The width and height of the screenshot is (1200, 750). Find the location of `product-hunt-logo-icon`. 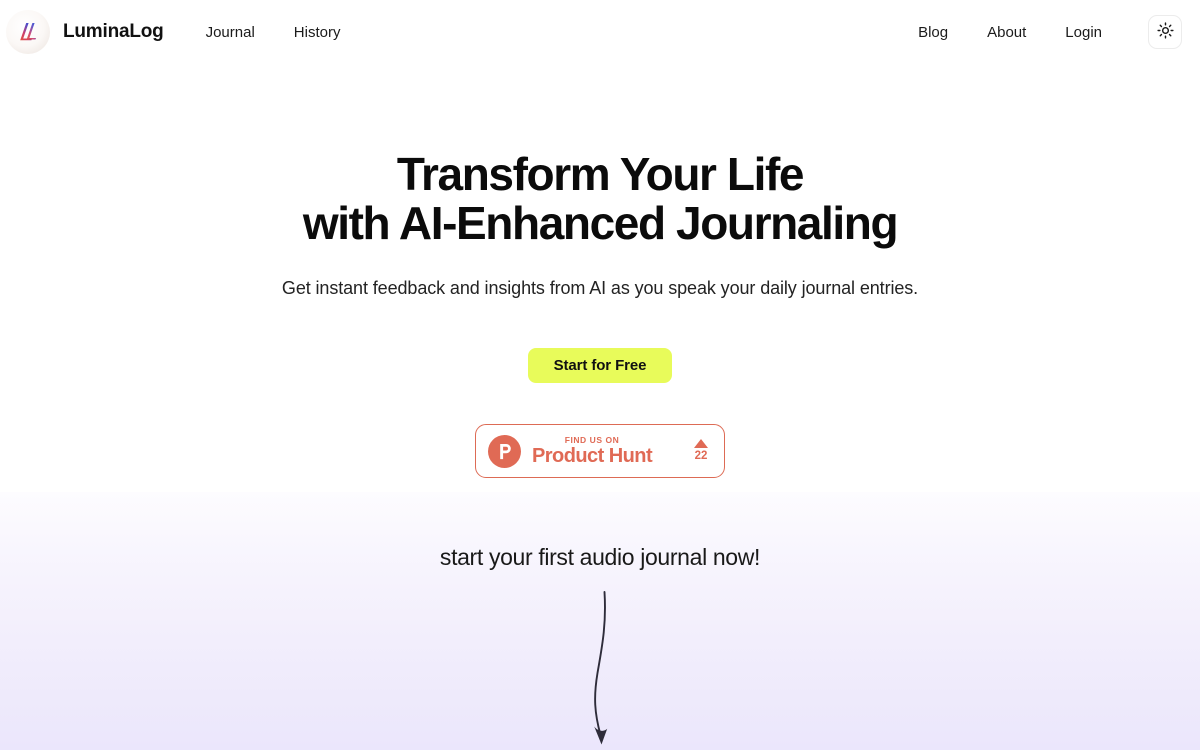

product-hunt-logo-icon is located at coordinates (504, 451).